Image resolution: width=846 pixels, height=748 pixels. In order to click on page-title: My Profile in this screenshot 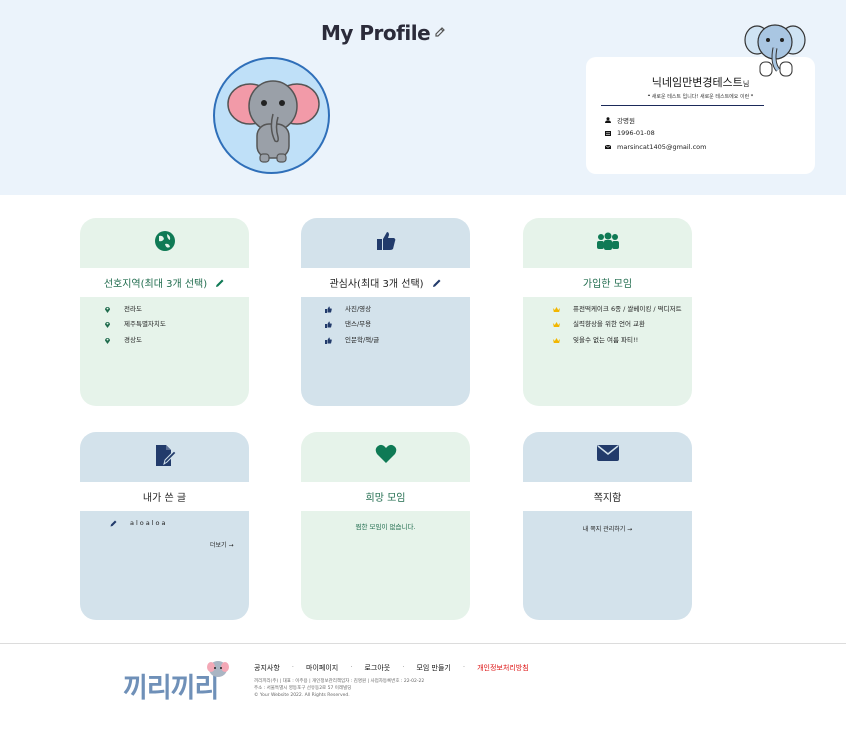, I will do `click(376, 33)`.